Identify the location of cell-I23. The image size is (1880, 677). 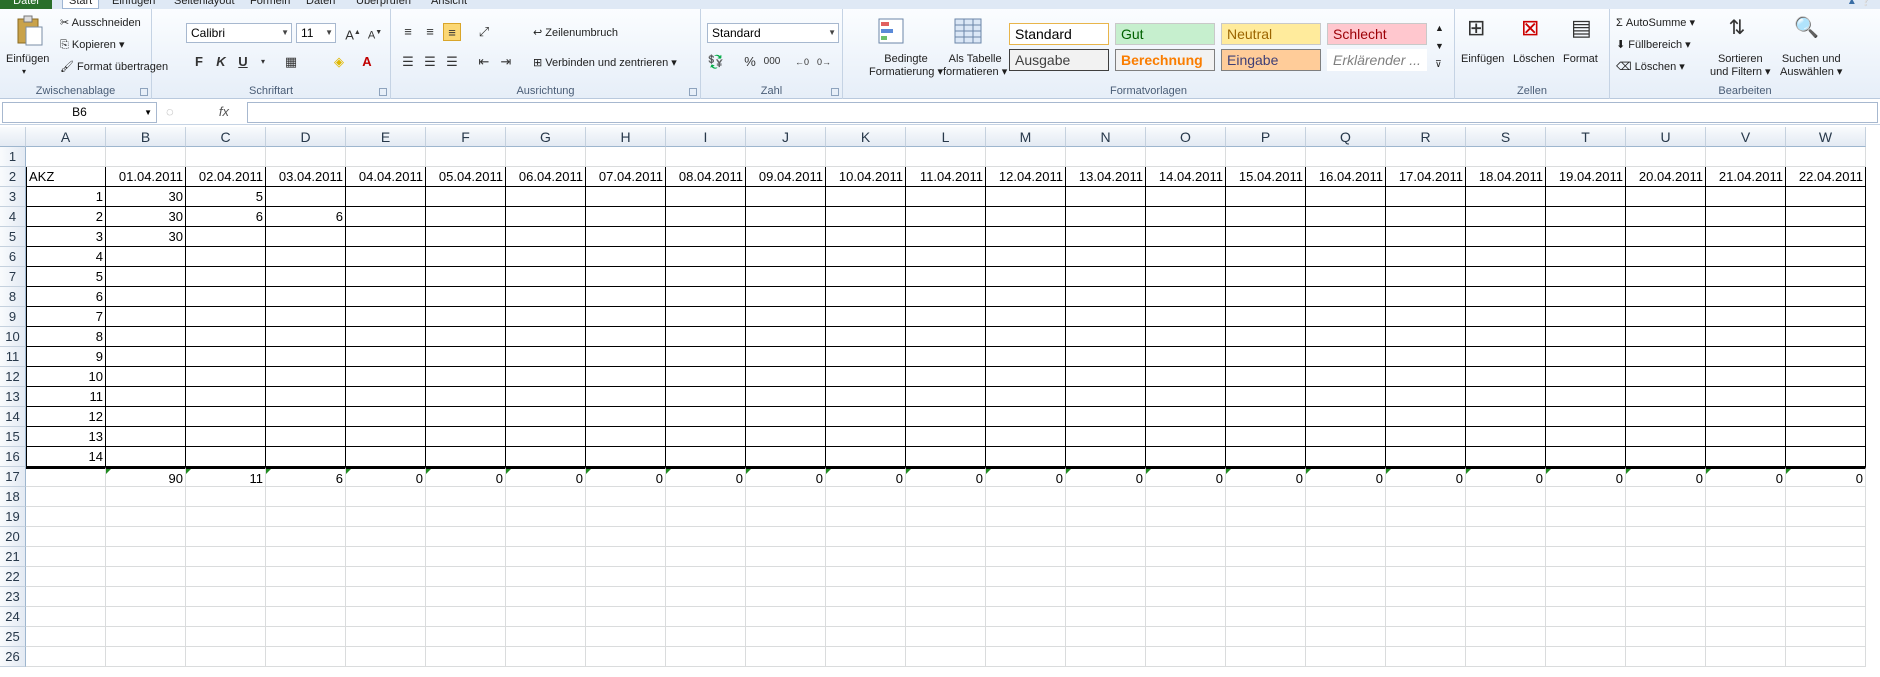
(706, 597).